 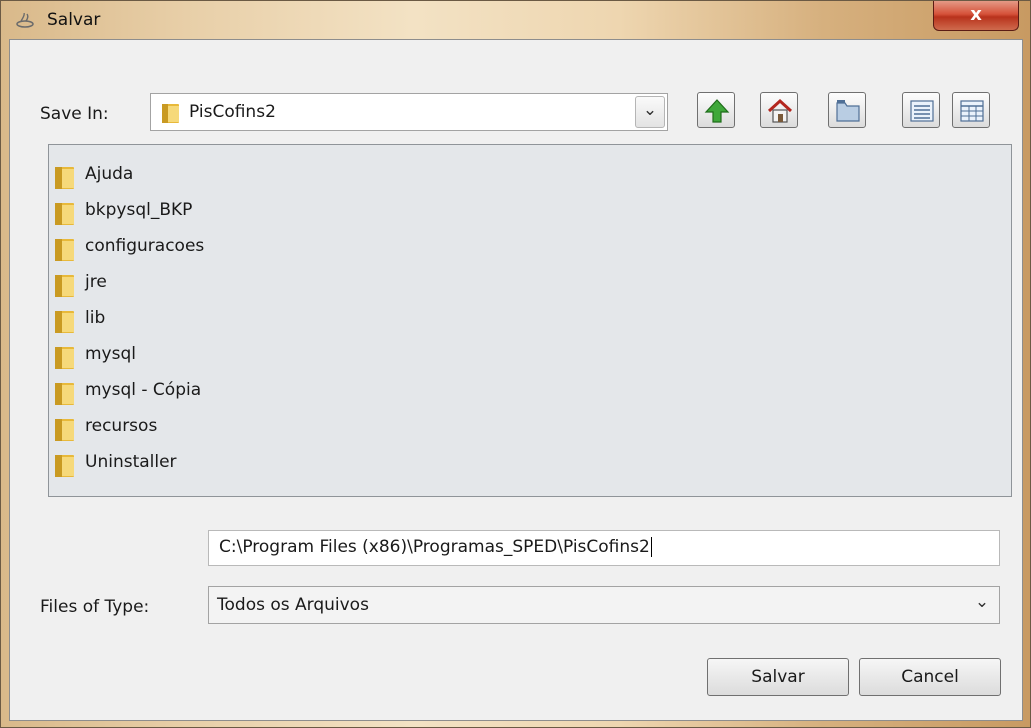 I want to click on details-view-button, so click(x=971, y=110).